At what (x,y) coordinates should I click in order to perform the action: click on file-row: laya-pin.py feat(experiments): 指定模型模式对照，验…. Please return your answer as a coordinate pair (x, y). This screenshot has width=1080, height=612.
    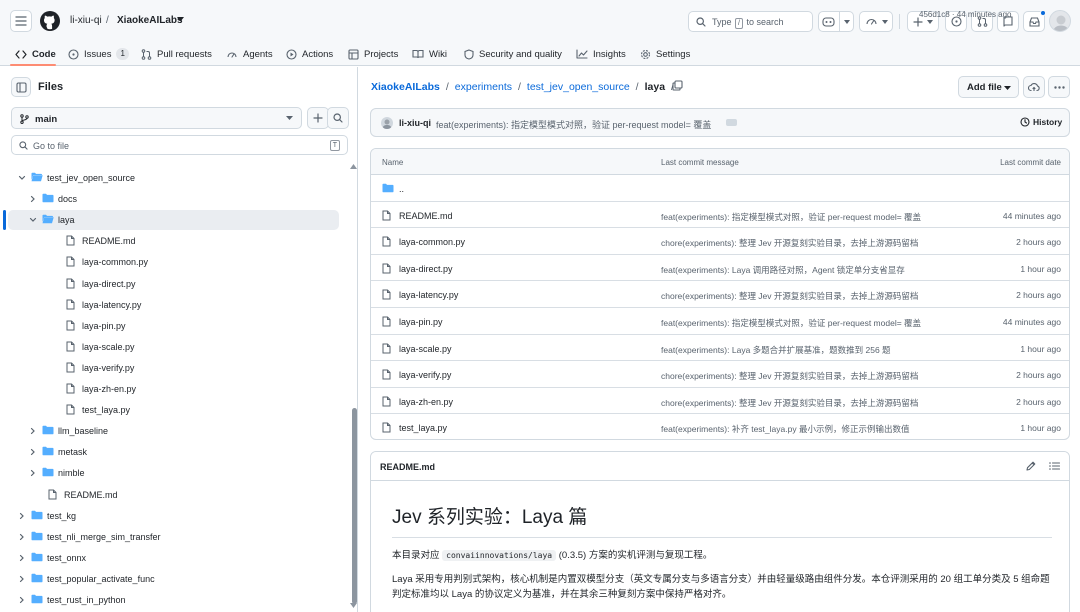
    Looking at the image, I should click on (720, 321).